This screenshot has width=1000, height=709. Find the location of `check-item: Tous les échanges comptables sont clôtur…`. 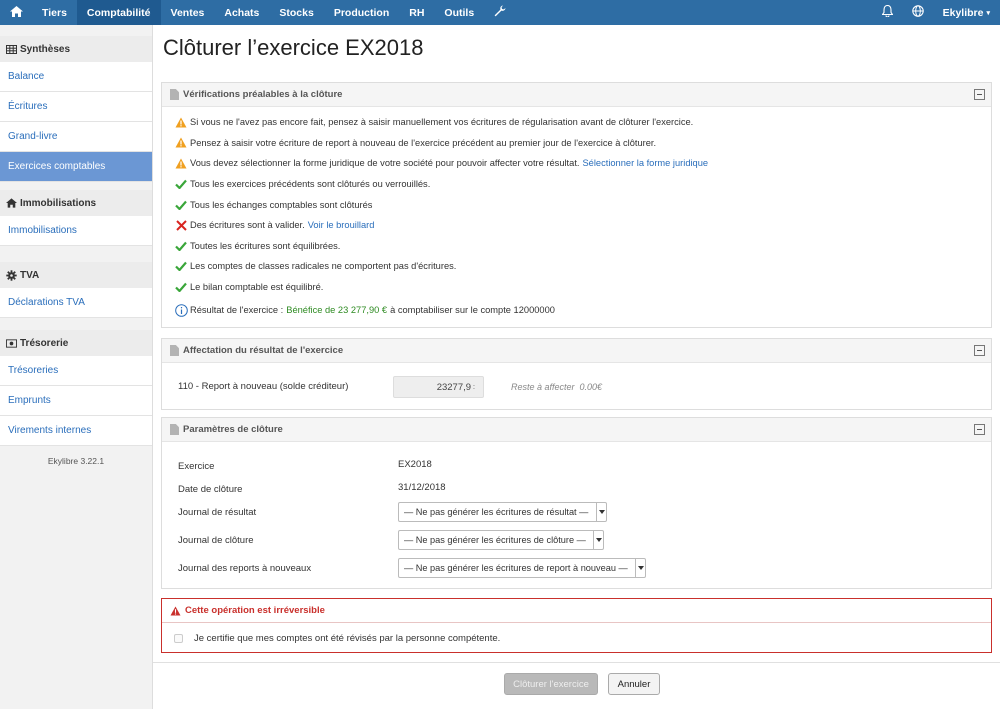

check-item: Tous les échanges comptables sont clôtur… is located at coordinates (576, 204).